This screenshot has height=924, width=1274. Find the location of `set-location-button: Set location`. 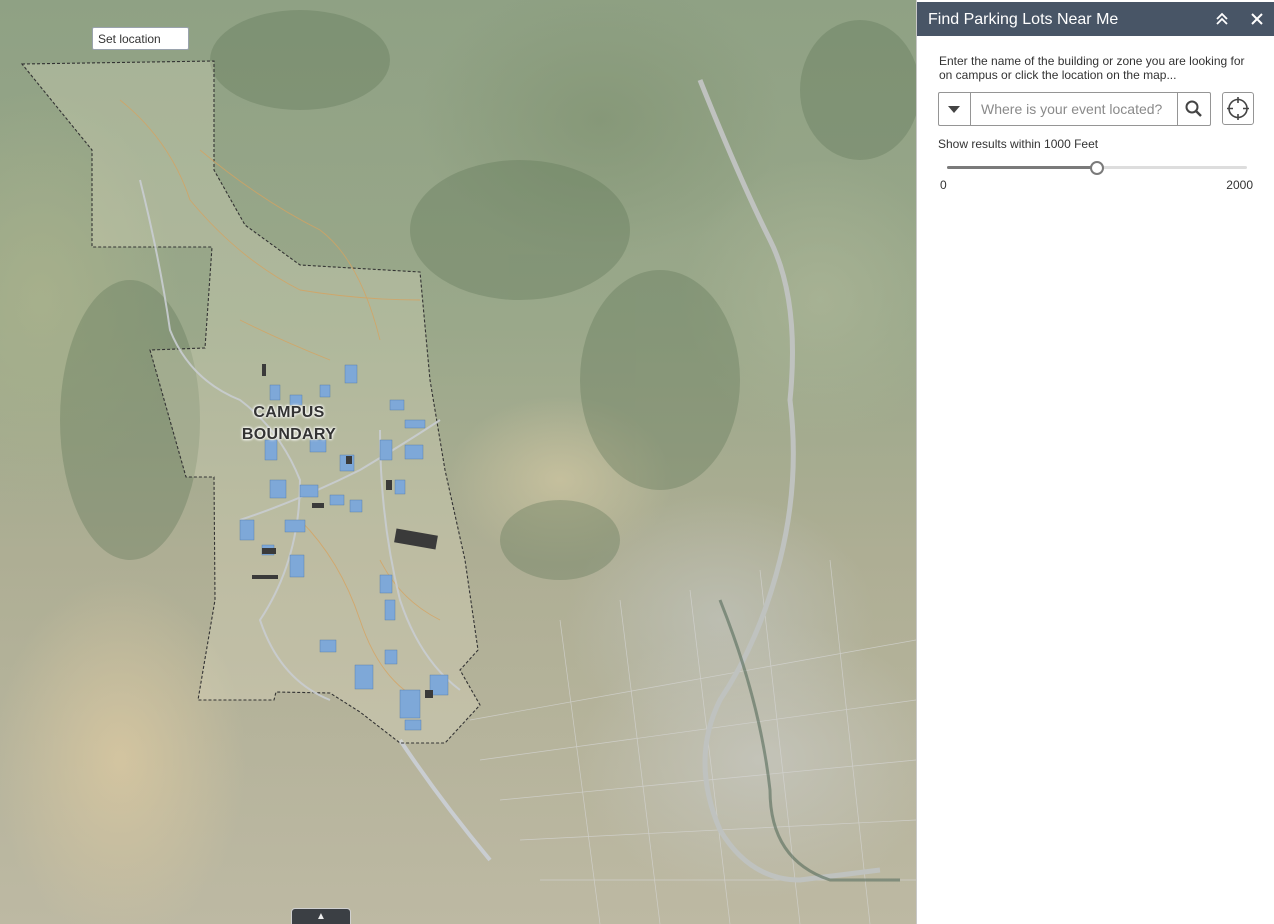

set-location-button: Set location is located at coordinates (140, 38).